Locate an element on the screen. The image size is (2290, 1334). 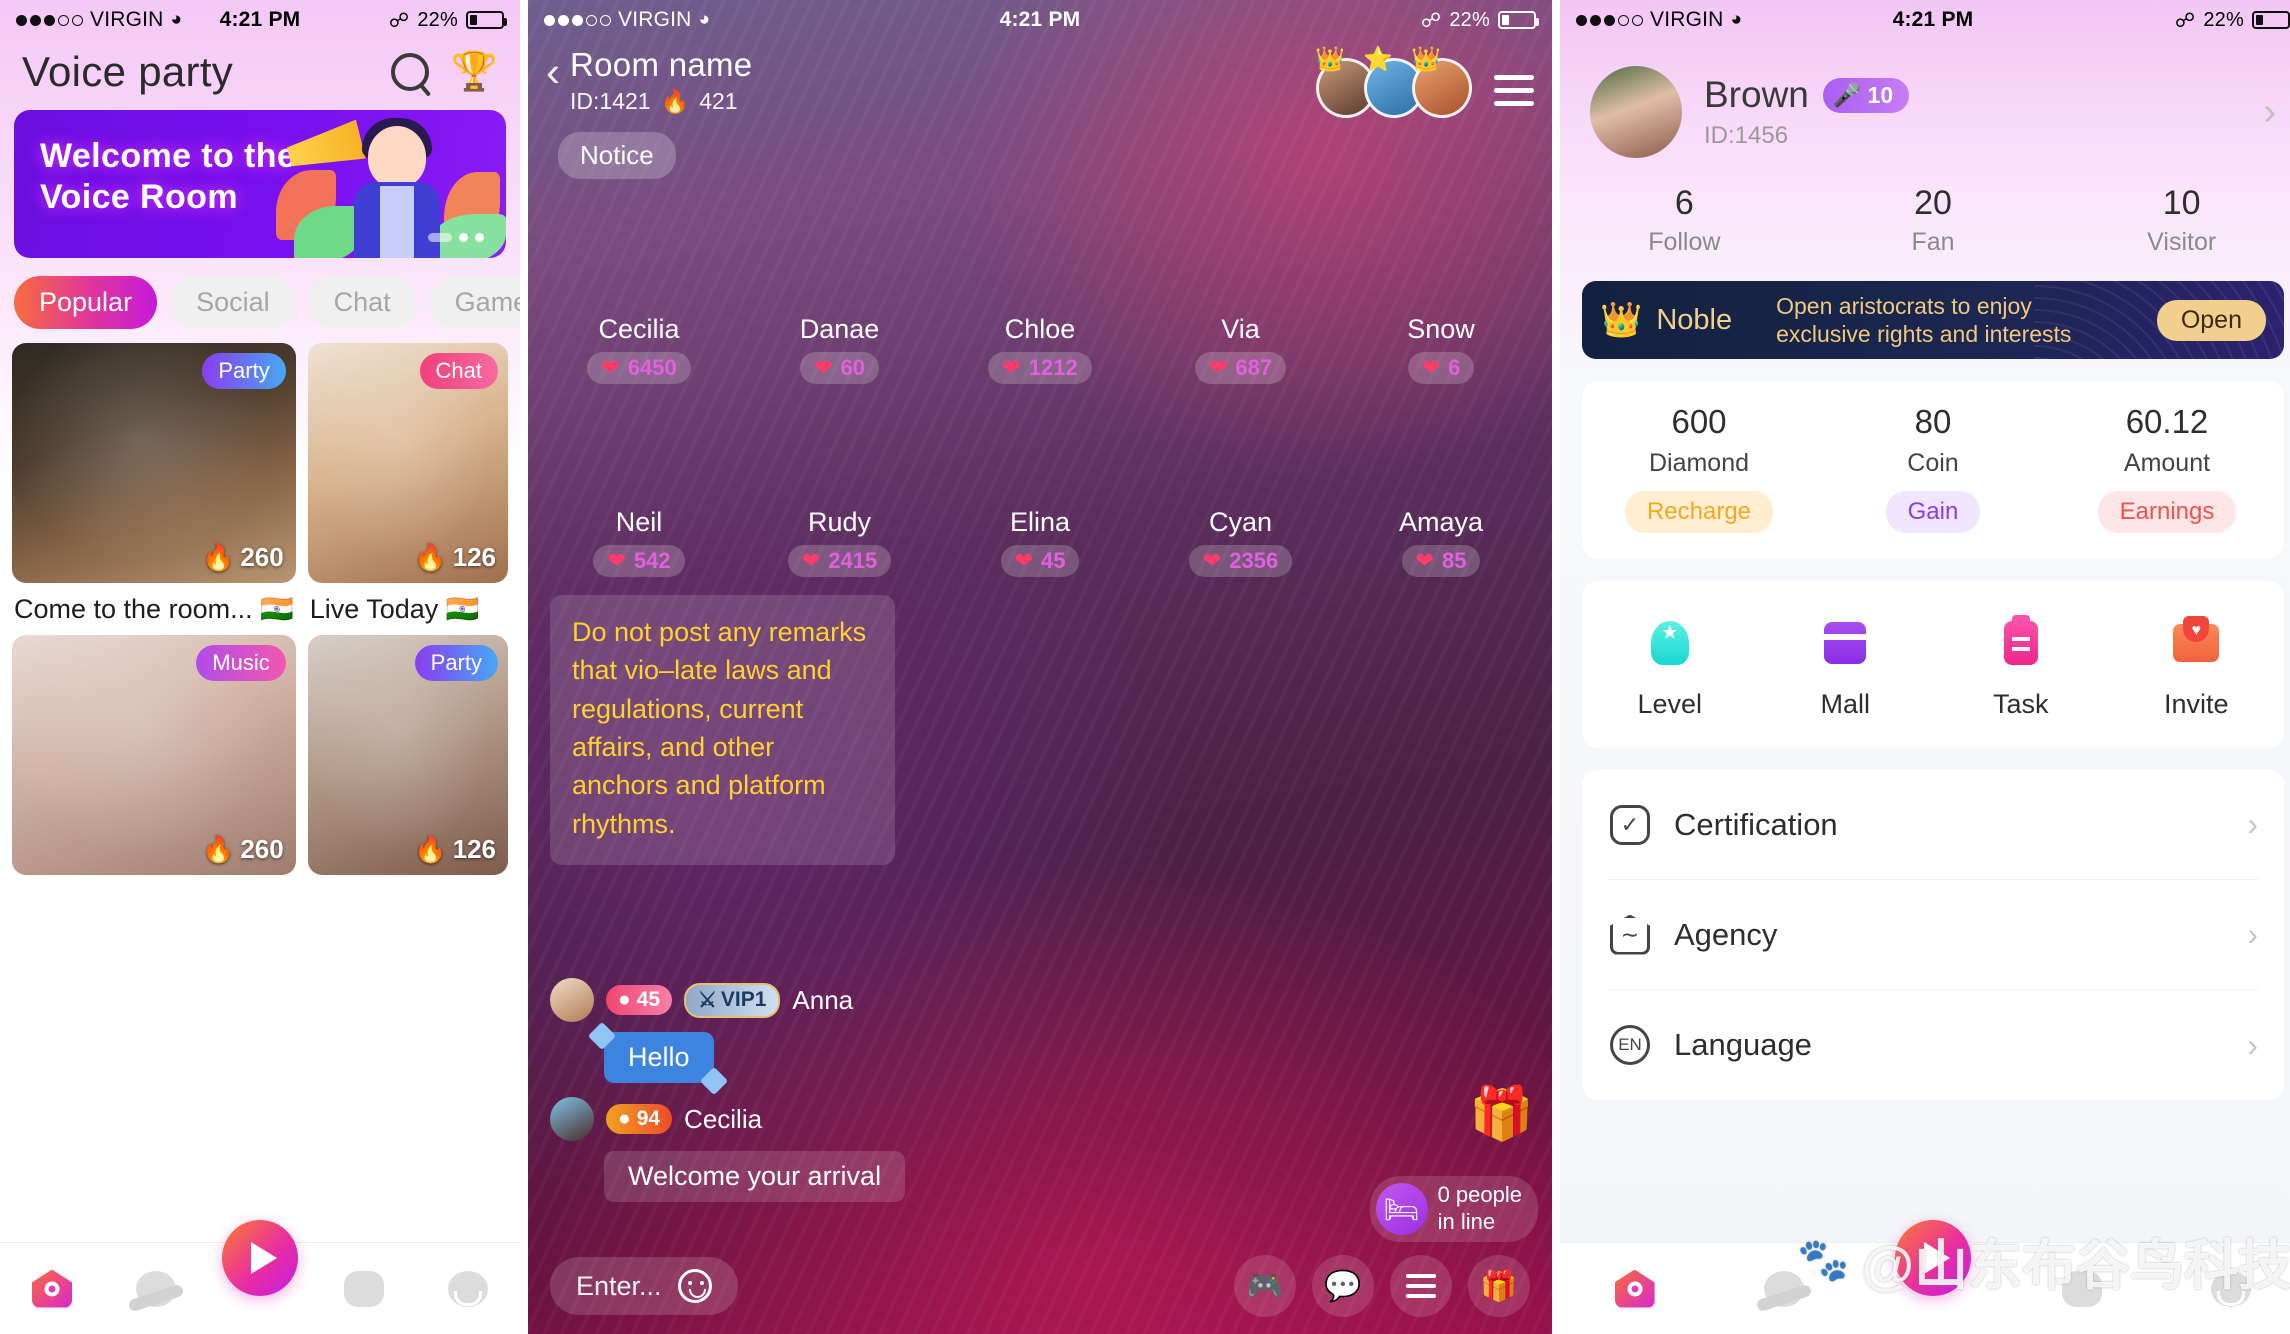
seat-name: Rudy is located at coordinates (839, 522).